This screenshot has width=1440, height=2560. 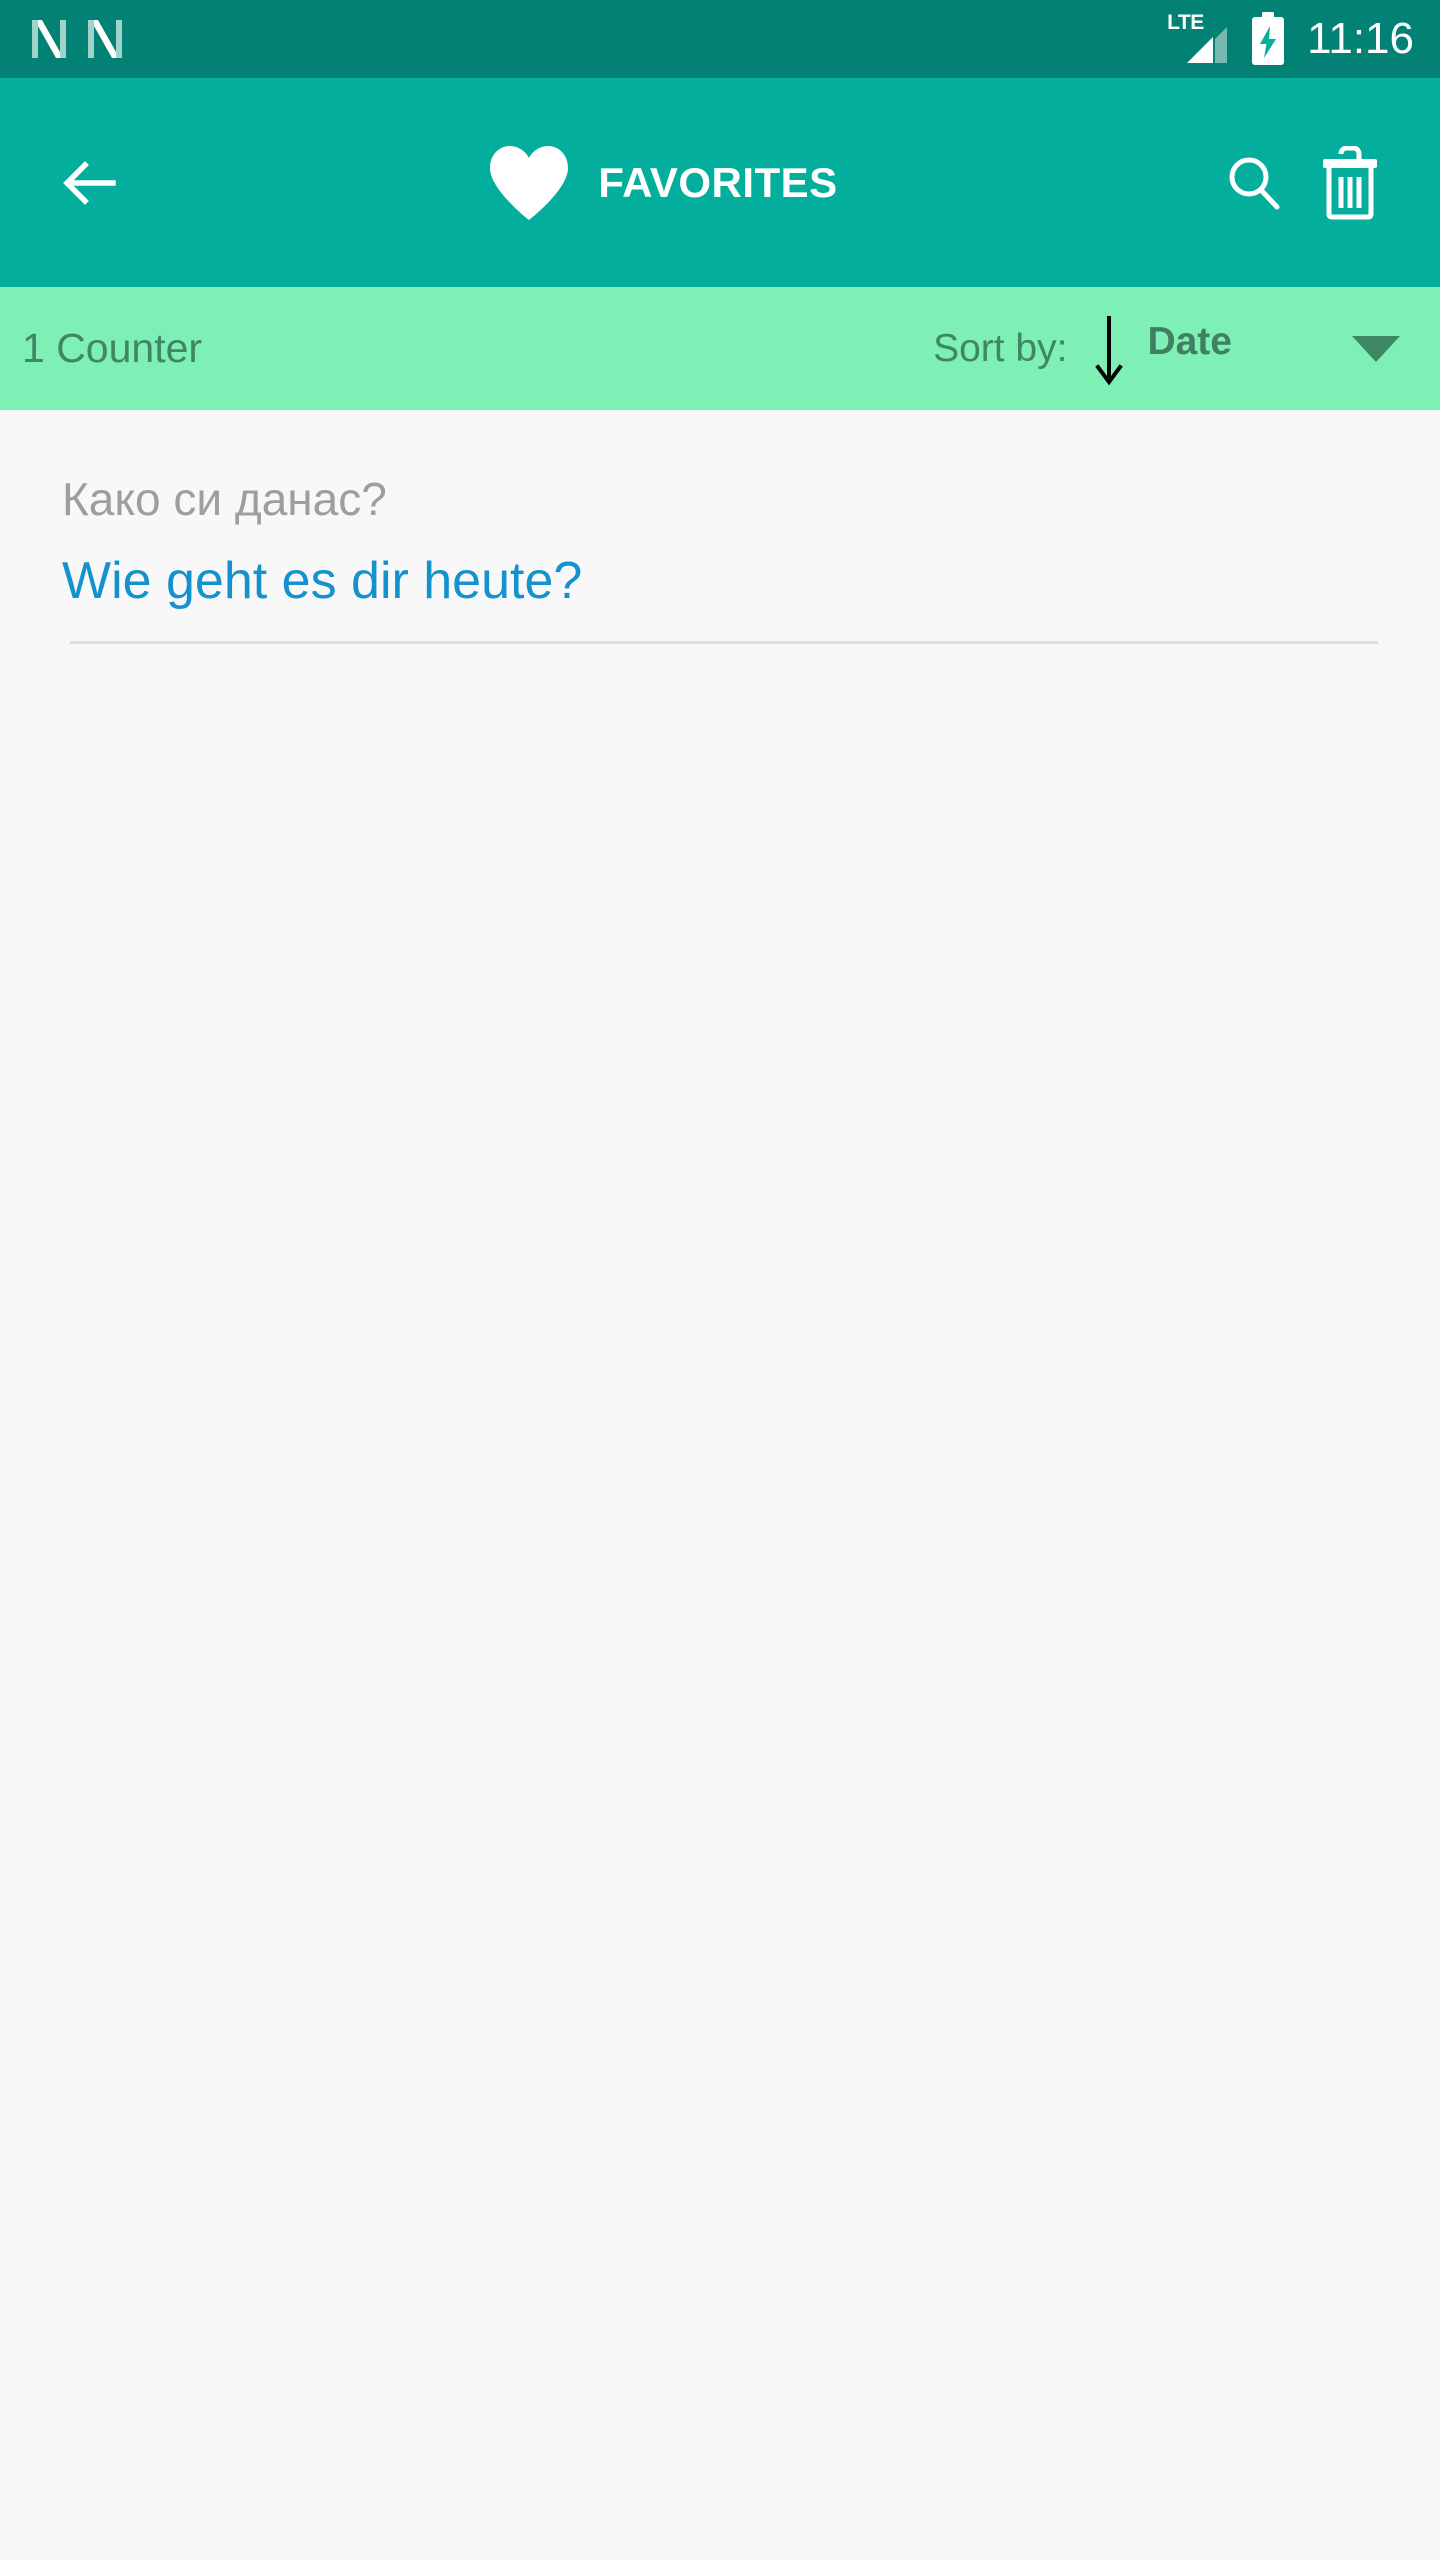 I want to click on delete-button, so click(x=1350, y=183).